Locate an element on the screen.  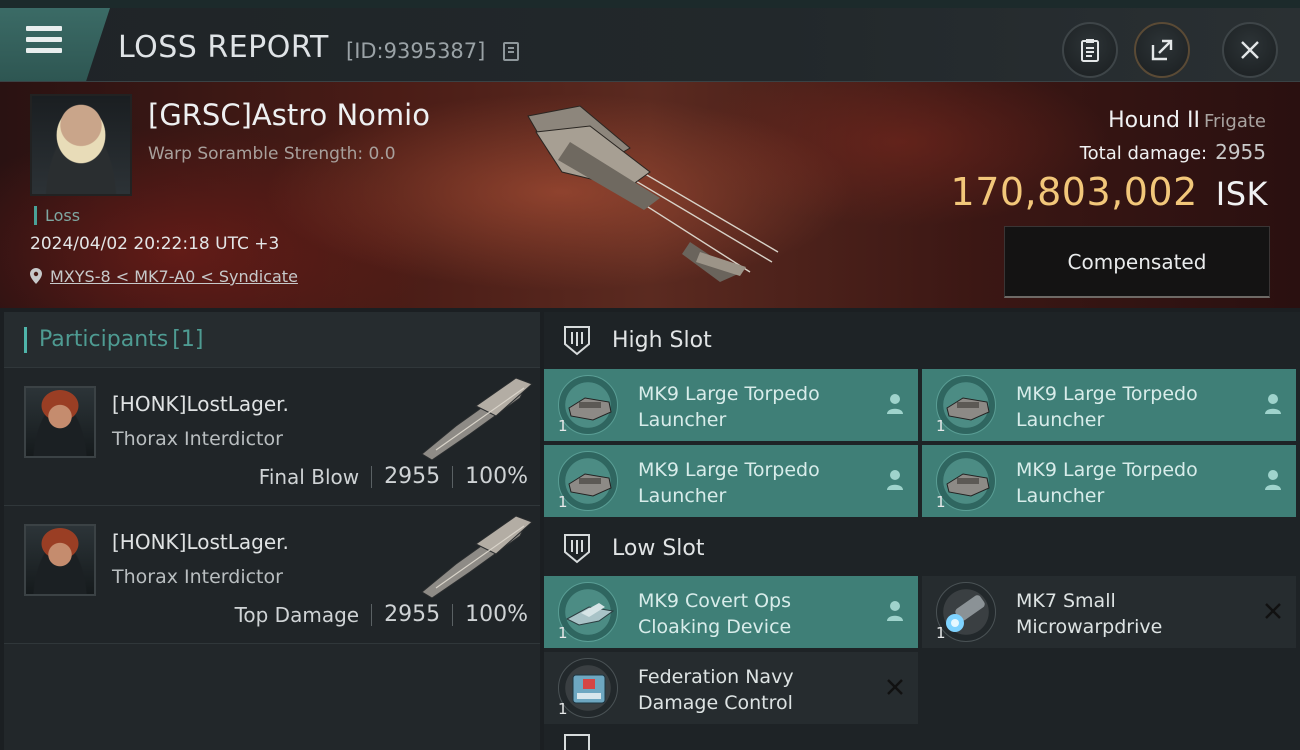
mid-slot-header is located at coordinates (922, 741).